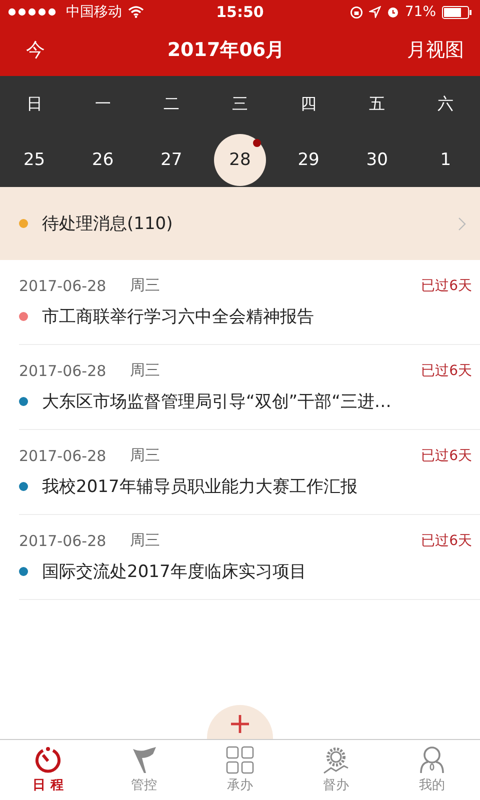  I want to click on weekday-label: 四, so click(308, 104).